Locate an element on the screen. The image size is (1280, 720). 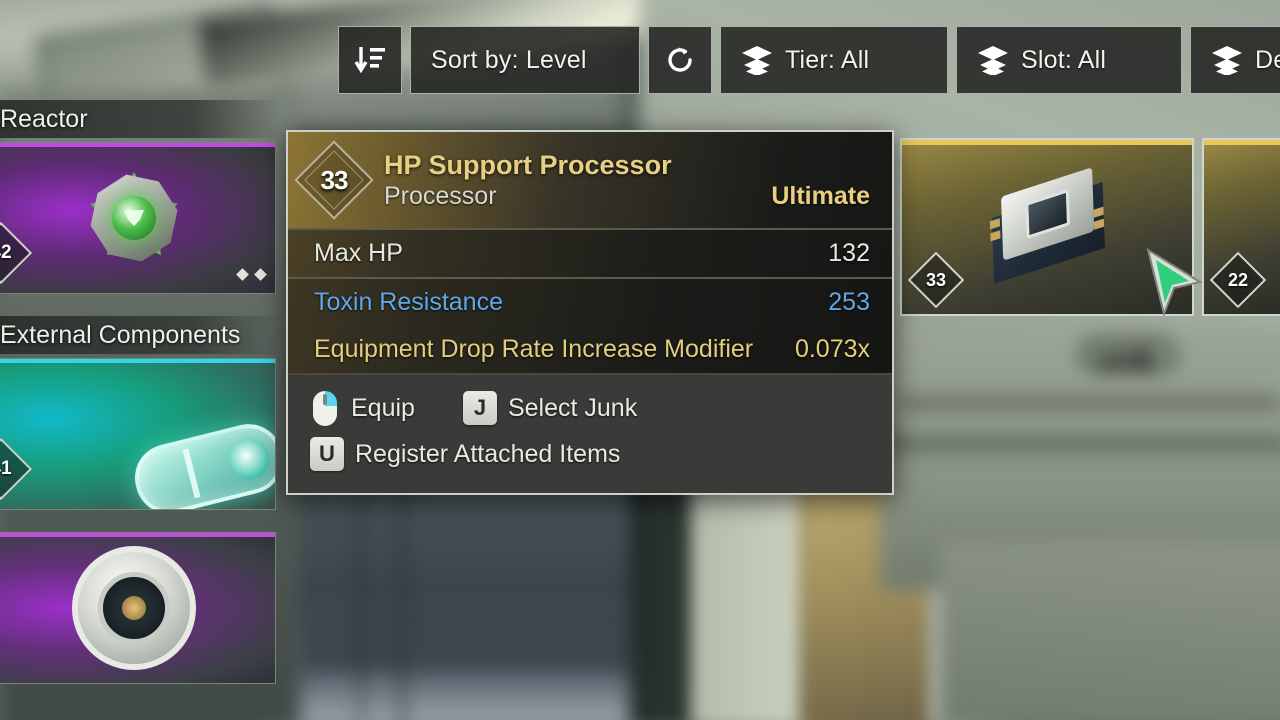
sort-by-button: Sort by: Level is located at coordinates (525, 60).